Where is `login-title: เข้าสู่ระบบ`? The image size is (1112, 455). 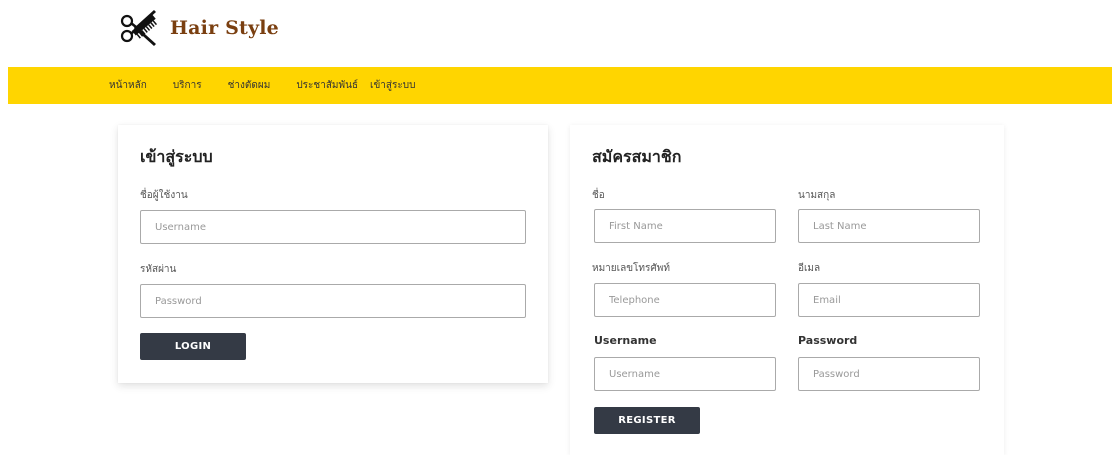
login-title: เข้าสู่ระบบ is located at coordinates (176, 156).